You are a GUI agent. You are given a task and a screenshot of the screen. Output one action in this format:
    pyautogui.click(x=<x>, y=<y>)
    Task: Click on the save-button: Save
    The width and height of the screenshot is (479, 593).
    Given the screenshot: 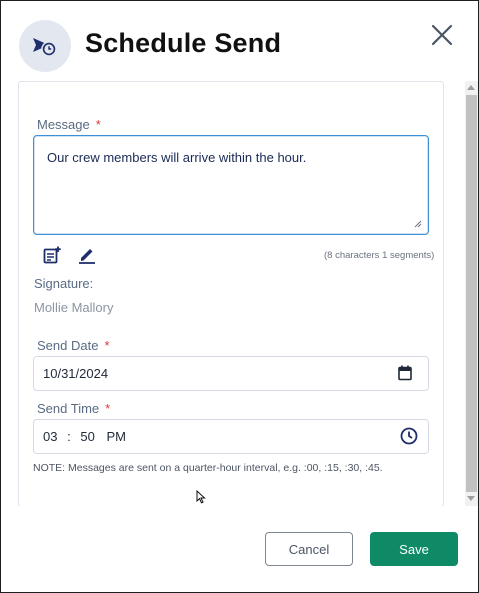 What is the action you would take?
    pyautogui.click(x=414, y=549)
    